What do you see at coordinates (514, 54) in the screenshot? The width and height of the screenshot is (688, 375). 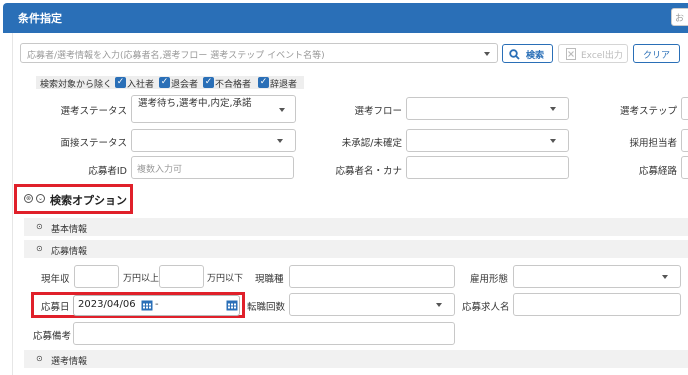 I see `search-icon` at bounding box center [514, 54].